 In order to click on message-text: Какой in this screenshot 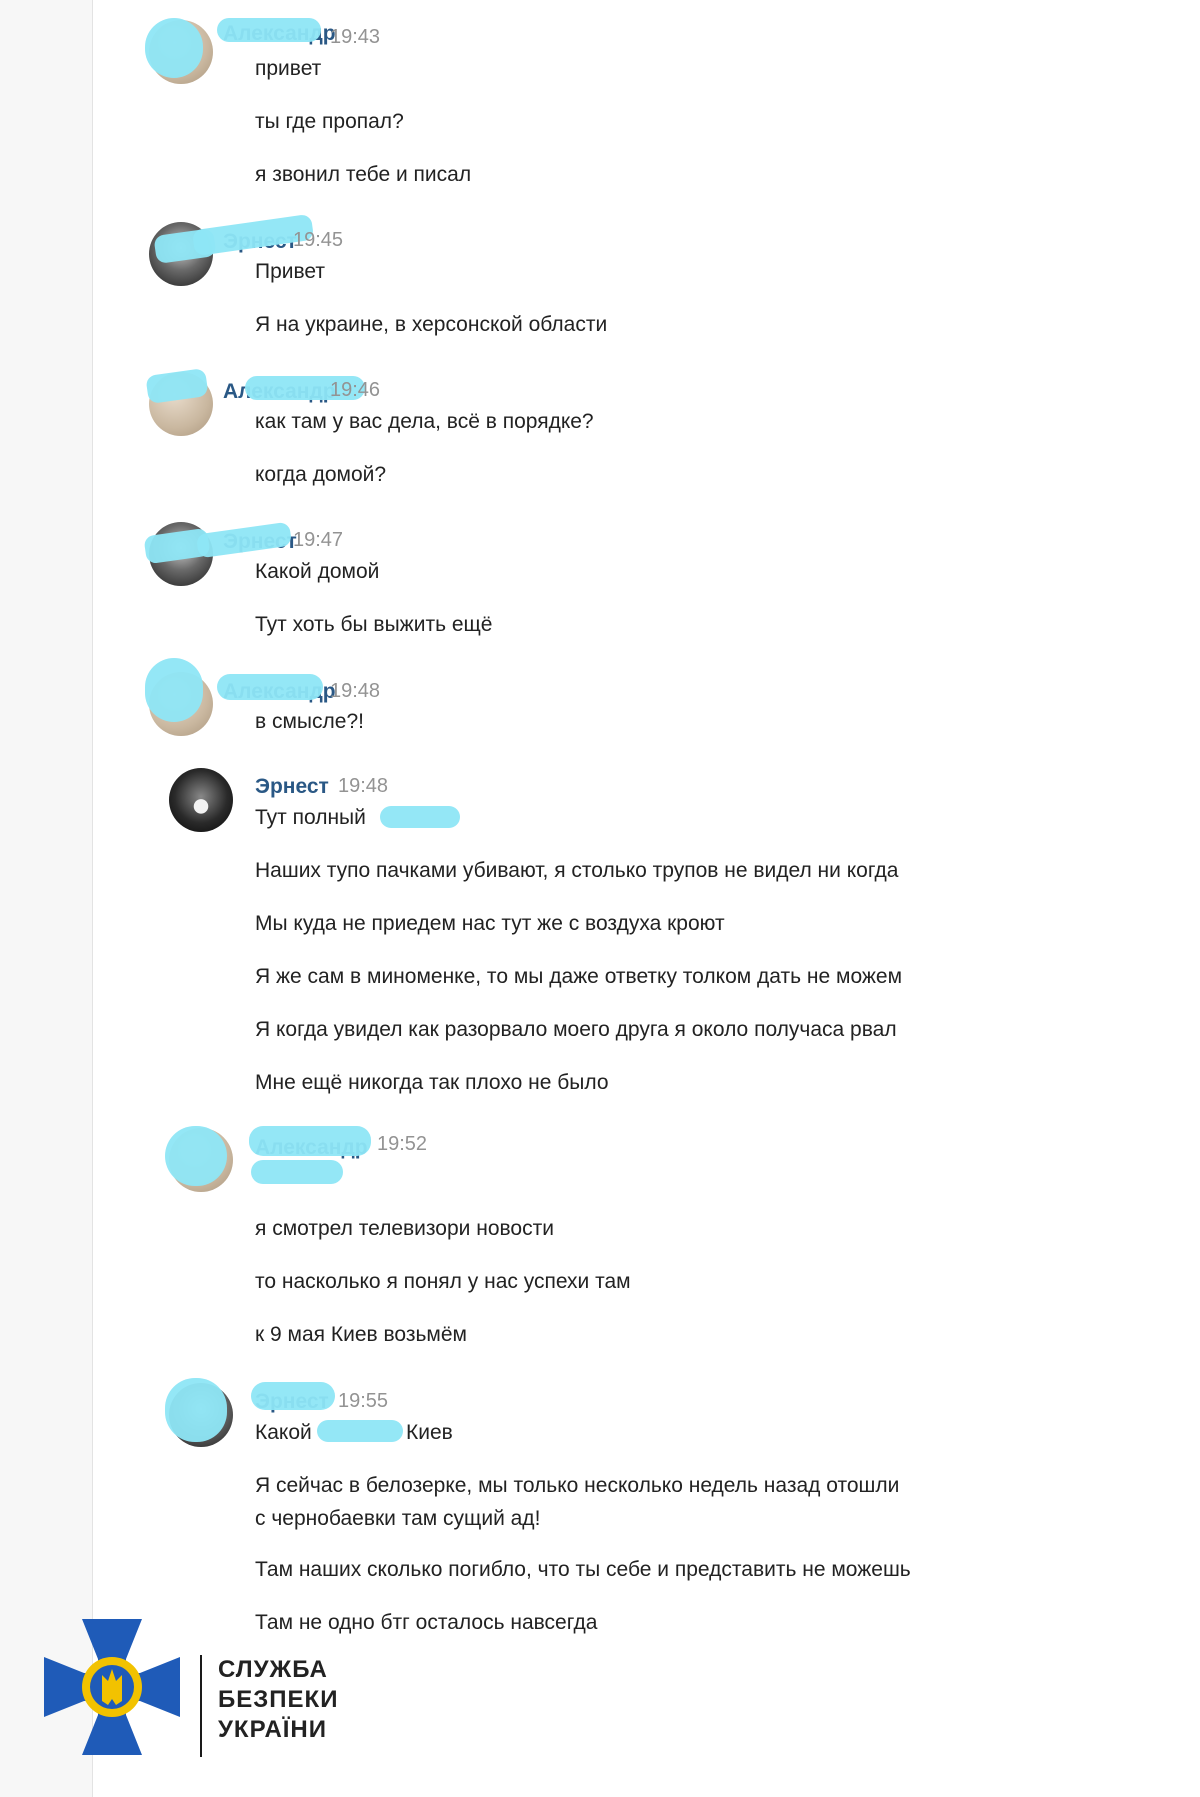, I will do `click(283, 1432)`.